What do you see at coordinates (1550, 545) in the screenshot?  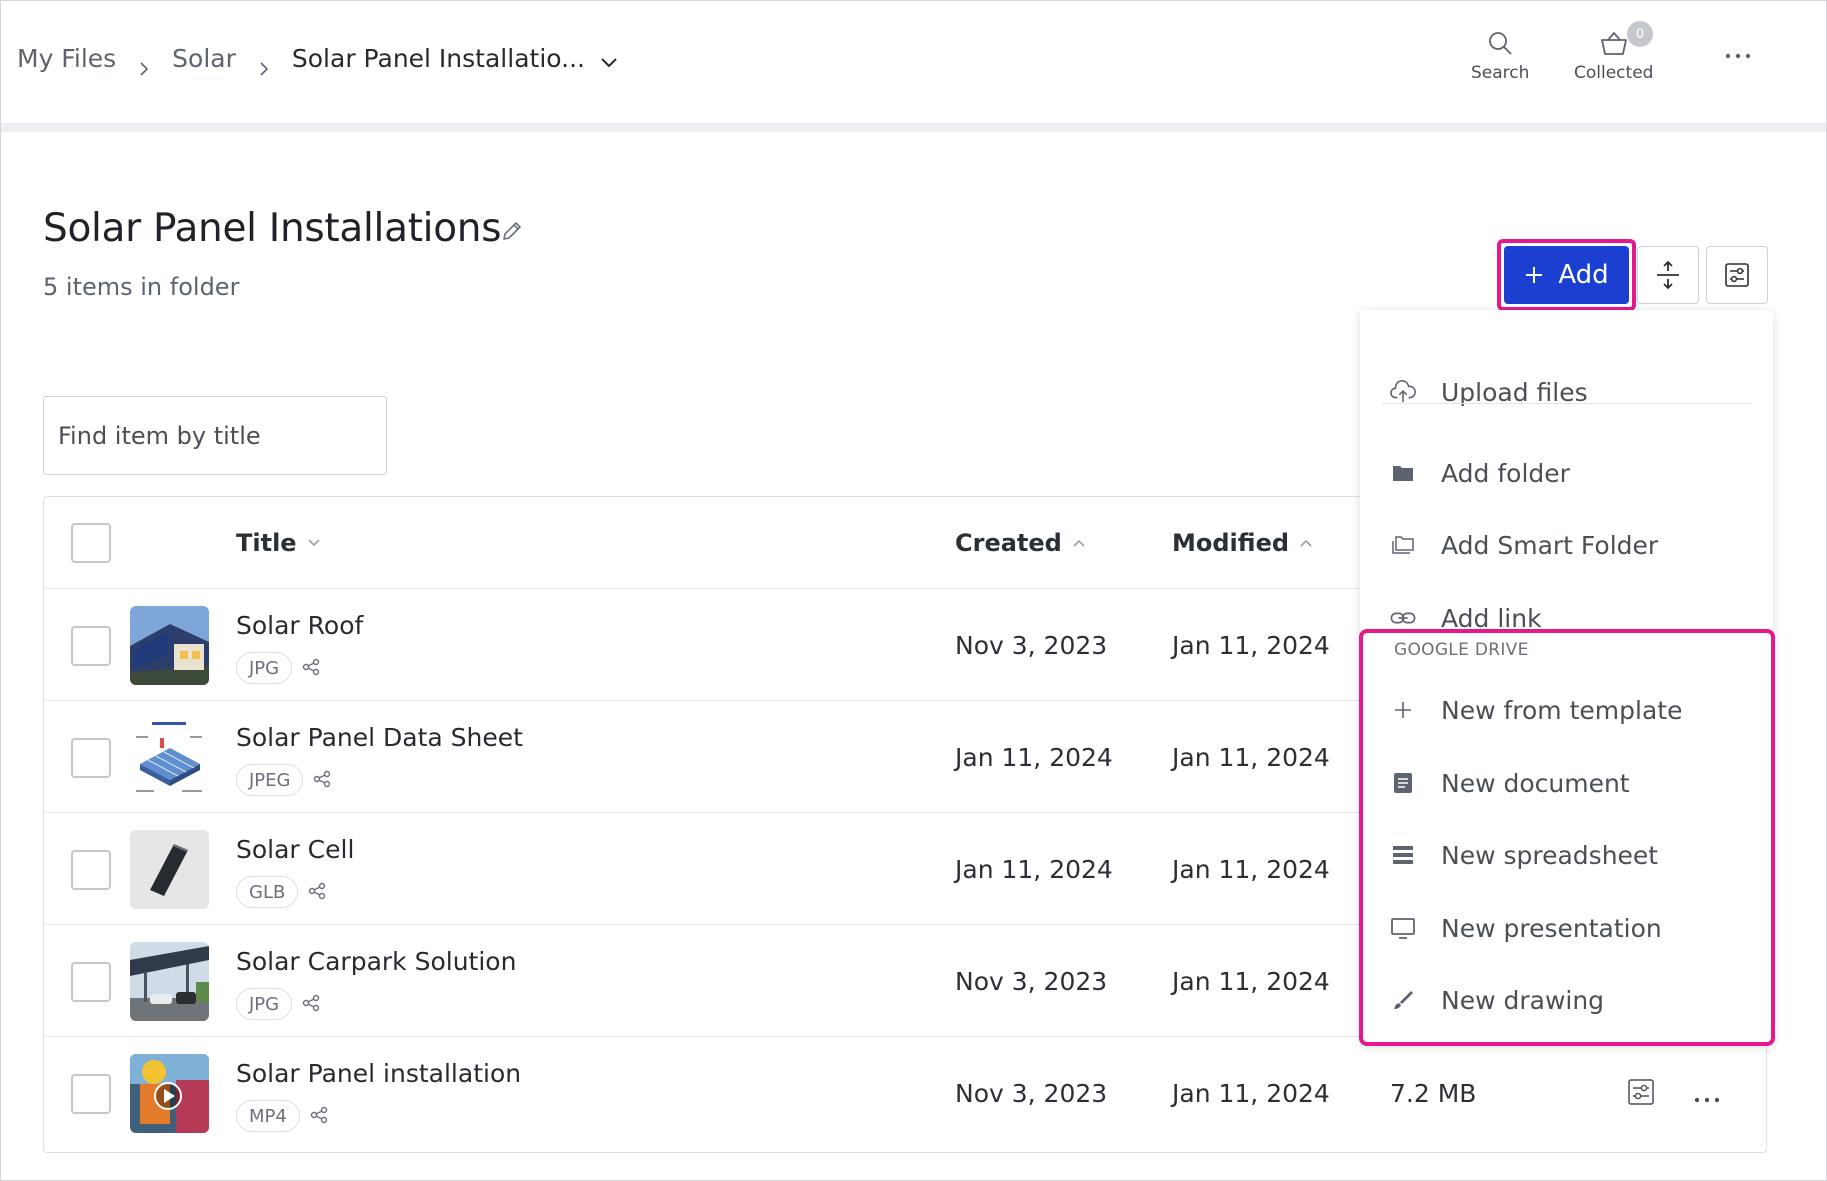 I see `menu-add-smart-folder-label: Add Smart Folder` at bounding box center [1550, 545].